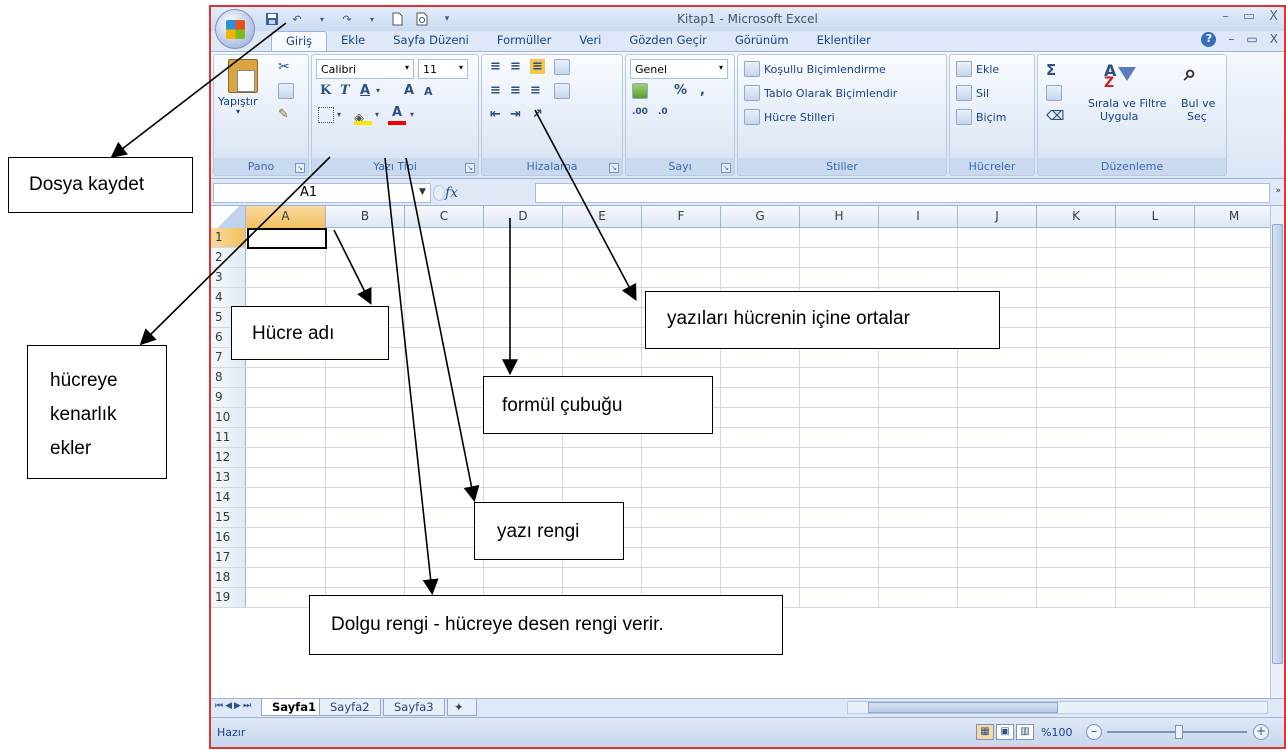 The width and height of the screenshot is (1286, 755). Describe the element at coordinates (1190, 73) in the screenshot. I see `find-select-icon: ⌕` at that location.